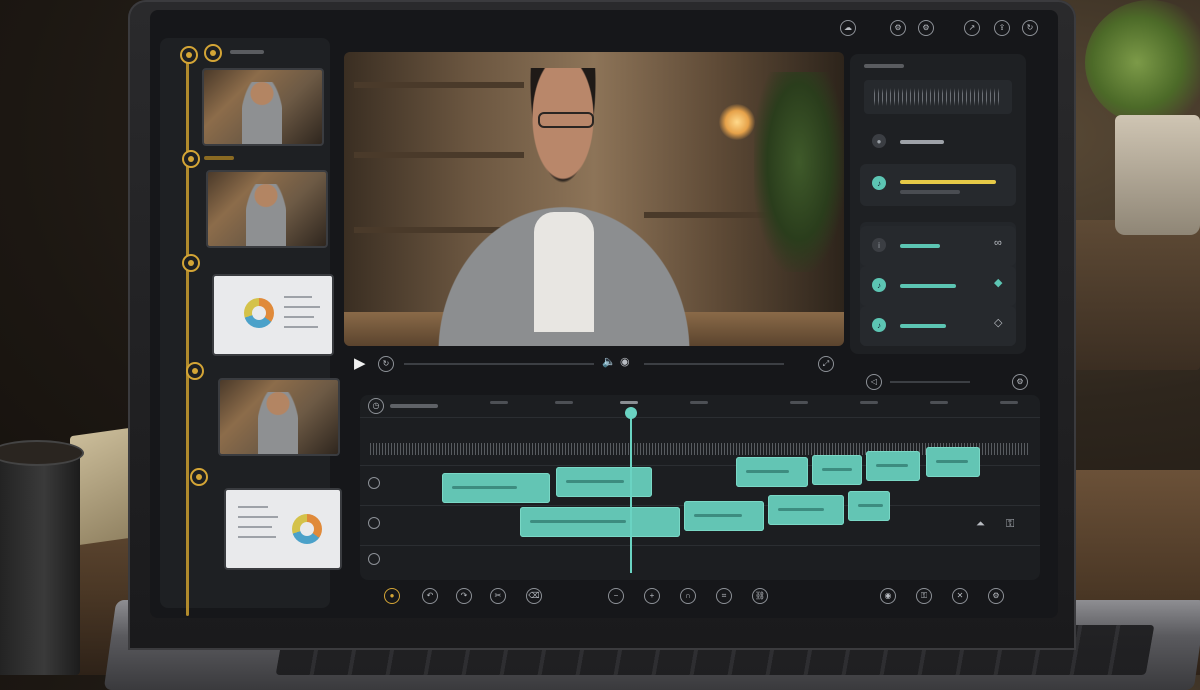 The height and width of the screenshot is (690, 1200). Describe the element at coordinates (972, 28) in the screenshot. I see `share-icon: ↗` at that location.